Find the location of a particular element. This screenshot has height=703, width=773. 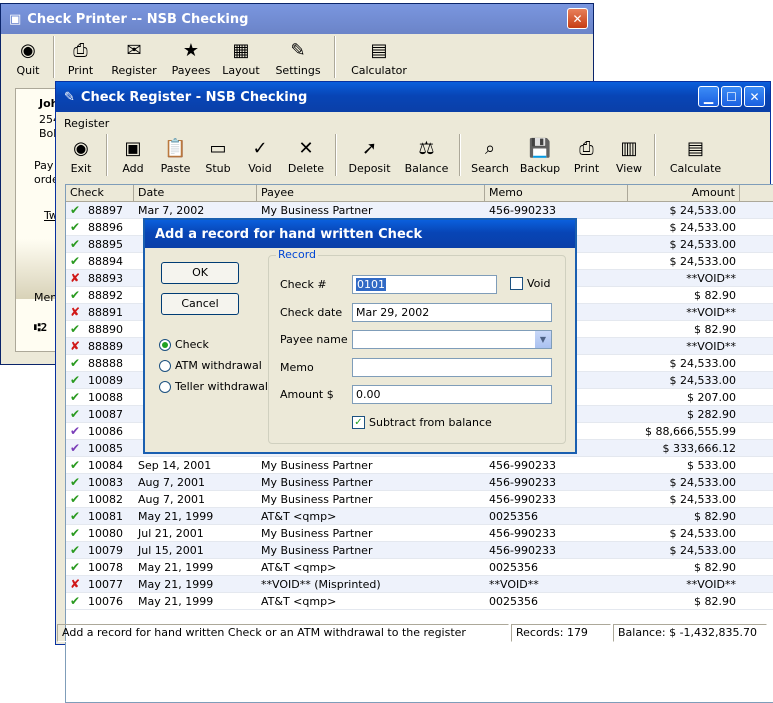

check-number: 10076 is located at coordinates (105, 601).